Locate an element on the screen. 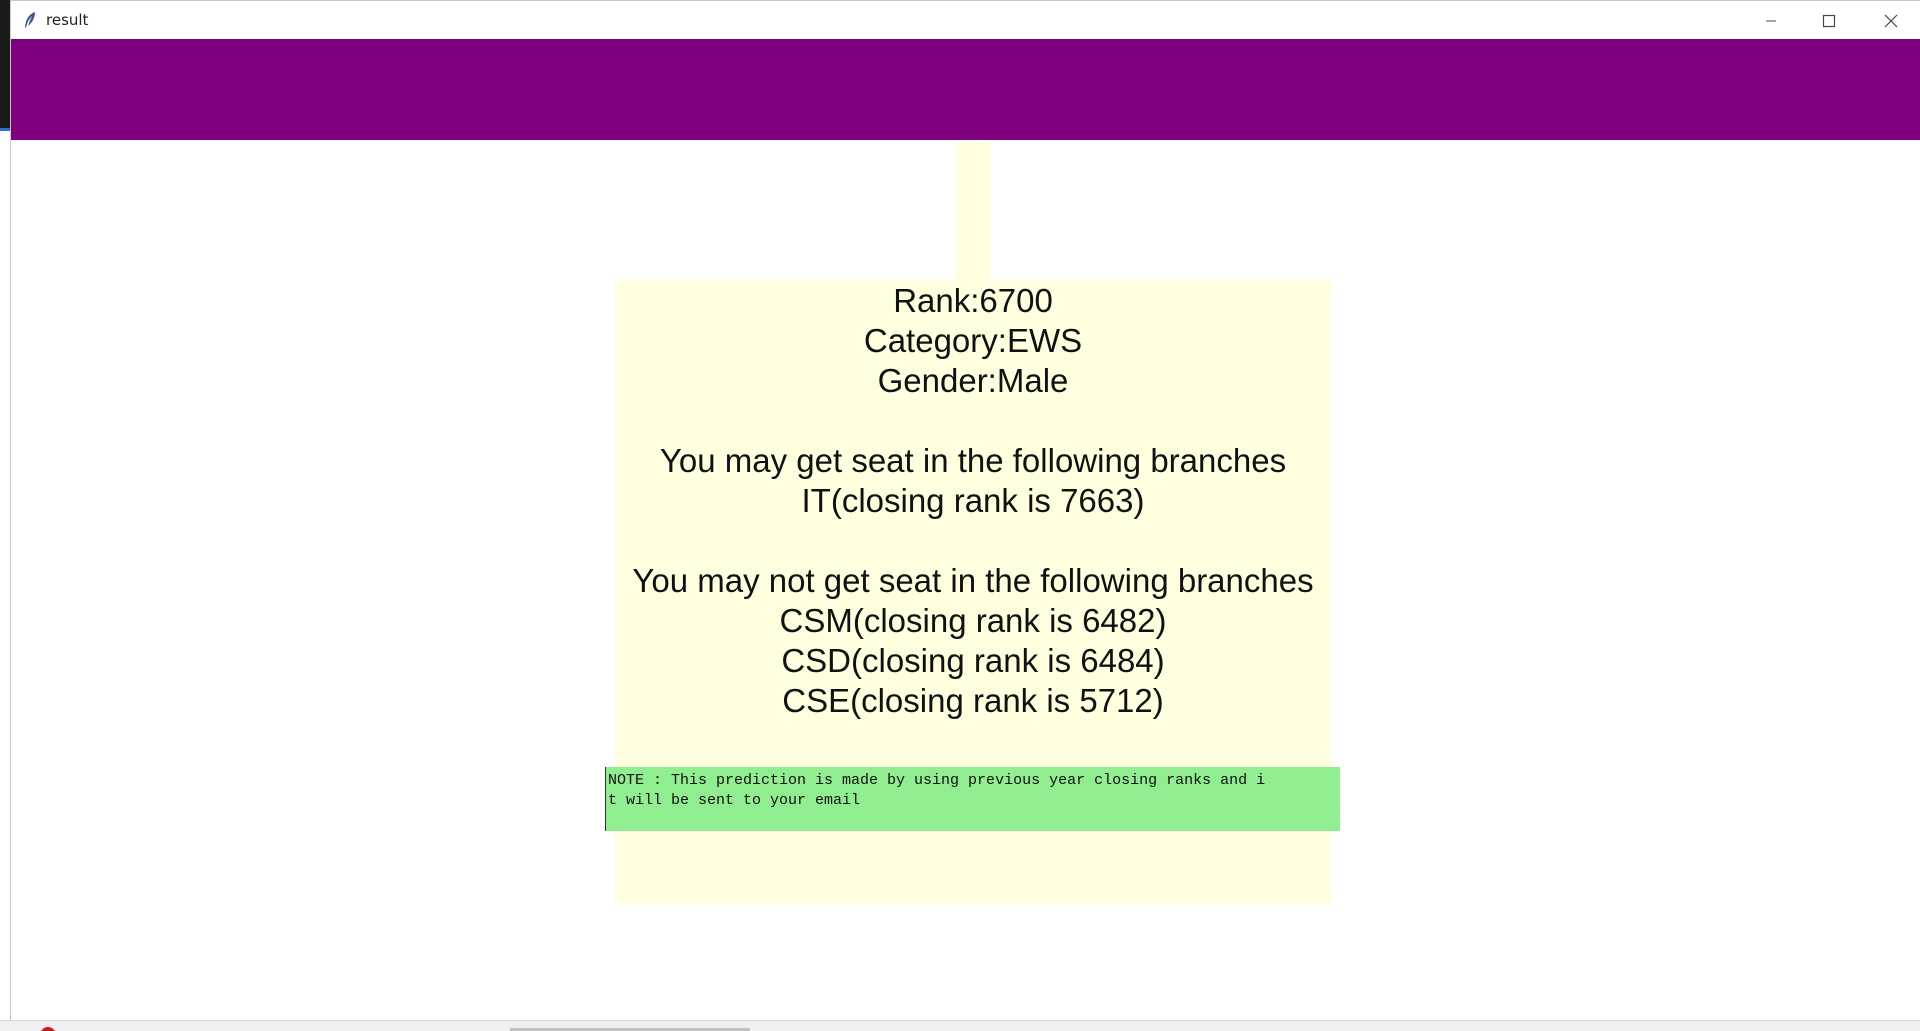 This screenshot has width=1920, height=1031. taskbar-edge is located at coordinates (960, 1025).